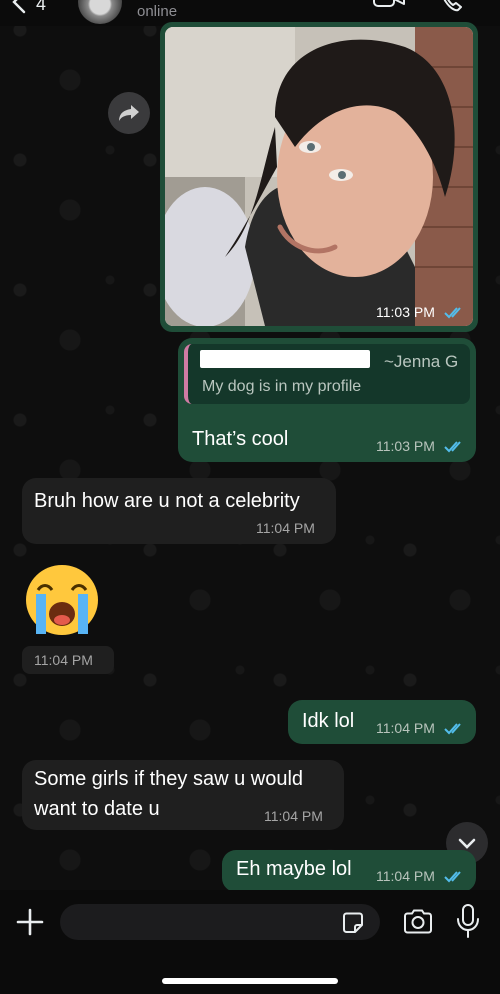 This screenshot has width=500, height=994. Describe the element at coordinates (389, 5) in the screenshot. I see `video-call-icon` at that location.